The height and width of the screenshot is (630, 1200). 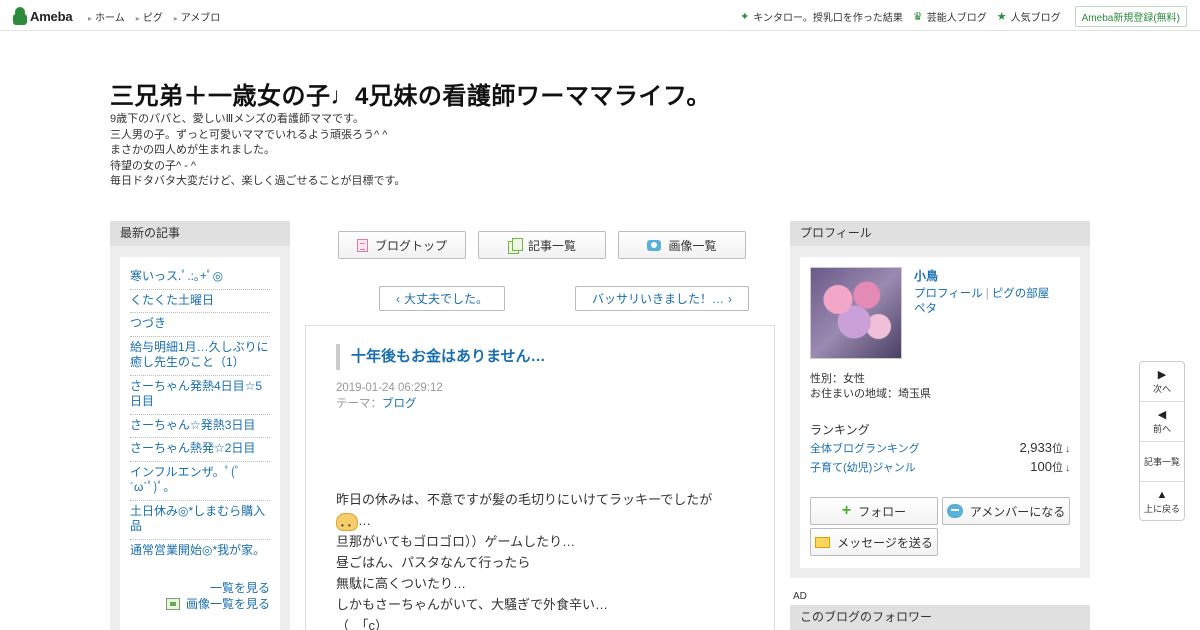 What do you see at coordinates (410, 245) in the screenshot?
I see `blog-top-label: ブログトップ` at bounding box center [410, 245].